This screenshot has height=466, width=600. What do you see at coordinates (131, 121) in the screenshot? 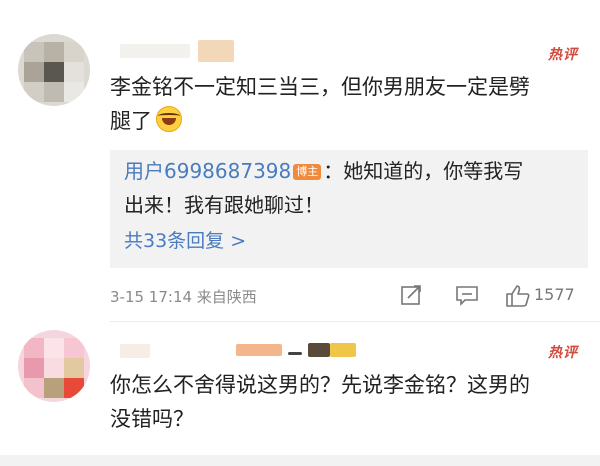
I see `comment-text-line: 腿了` at bounding box center [131, 121].